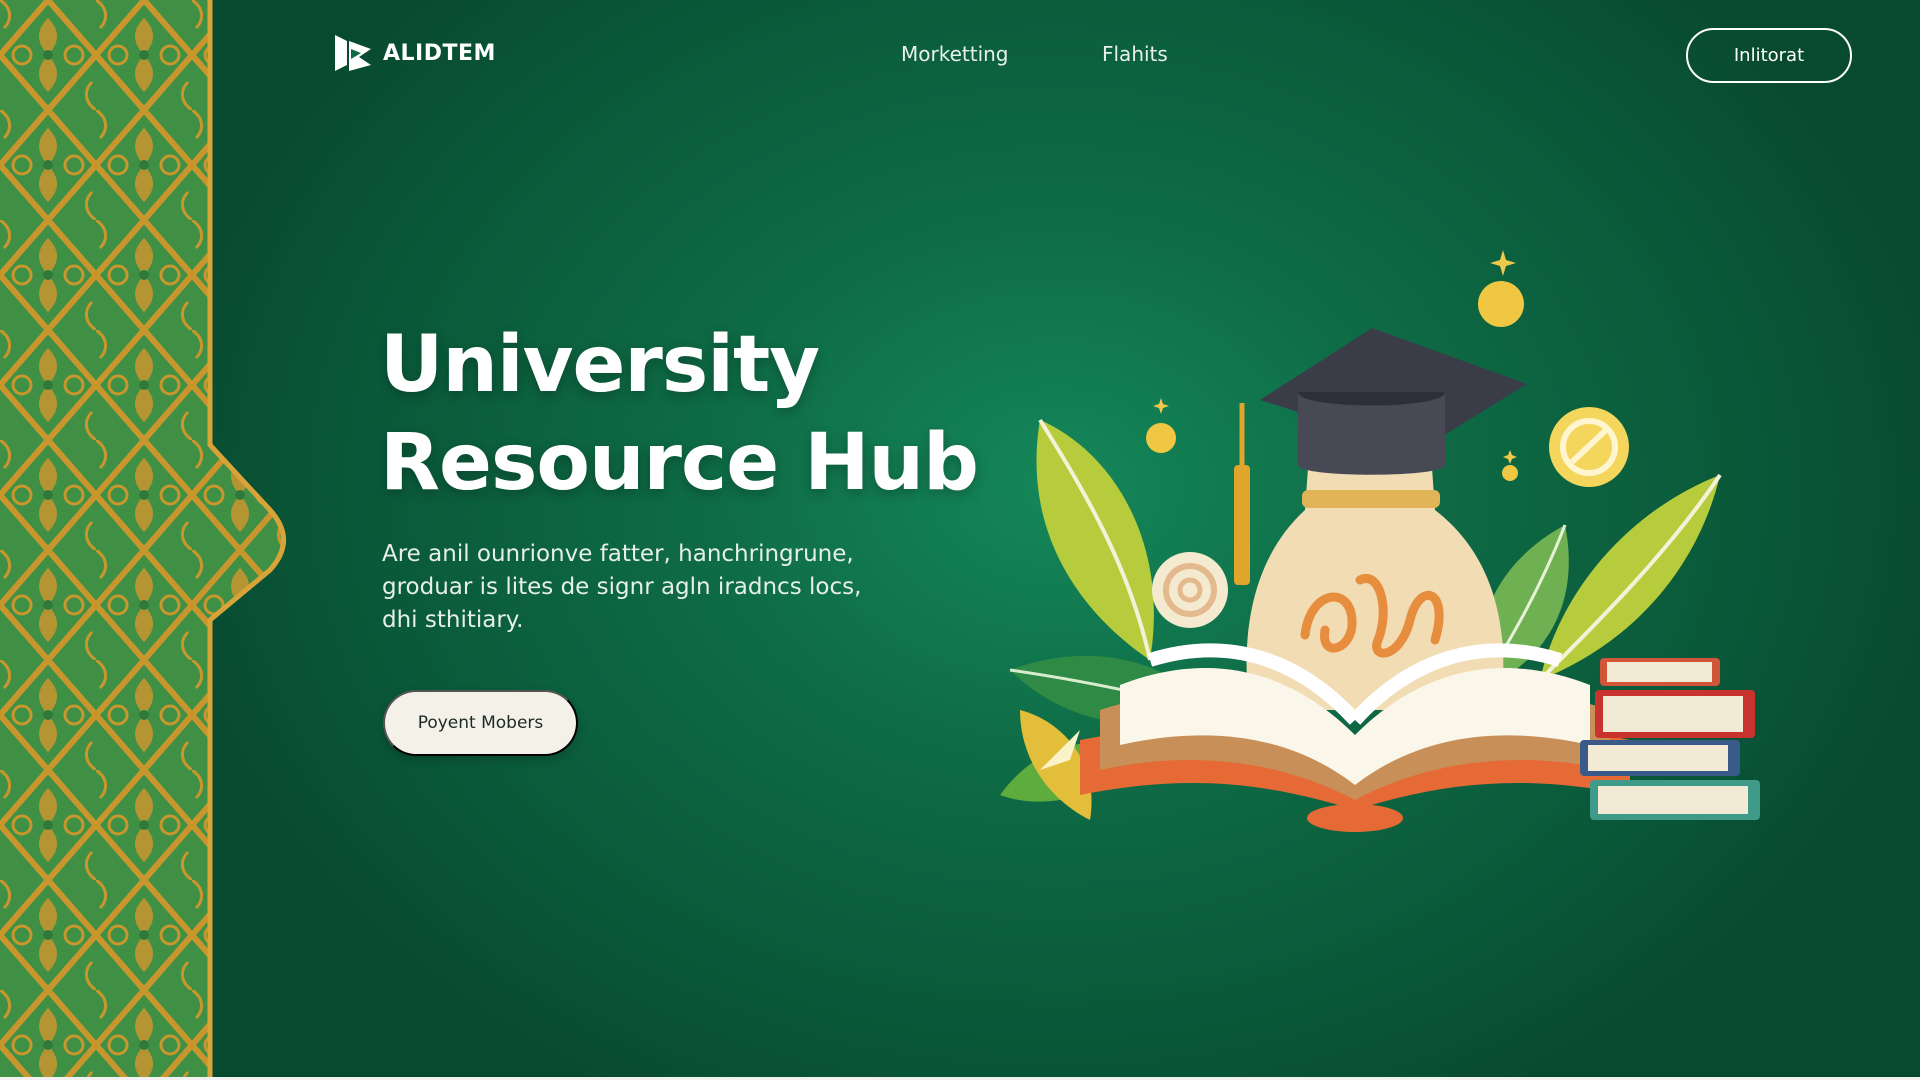 This screenshot has width=1920, height=1080. What do you see at coordinates (453, 620) in the screenshot?
I see `hero-description-line3: dhi sthitiary.` at bounding box center [453, 620].